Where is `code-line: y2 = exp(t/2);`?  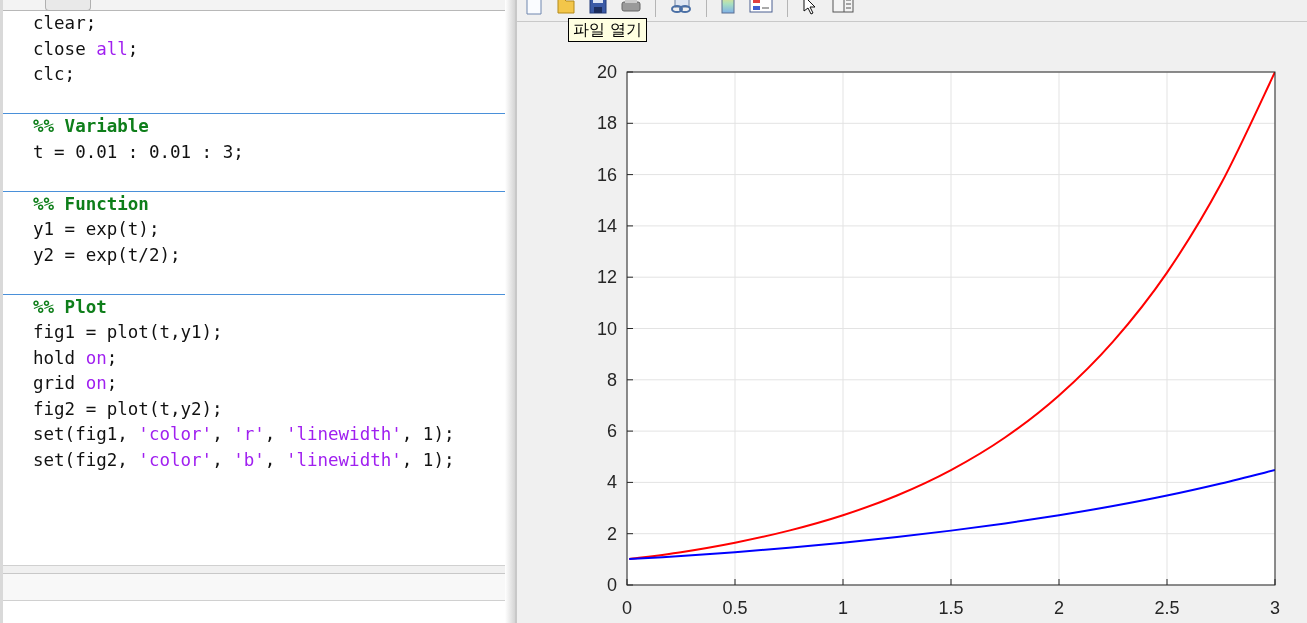
code-line: y2 = exp(t/2); is located at coordinates (106, 255).